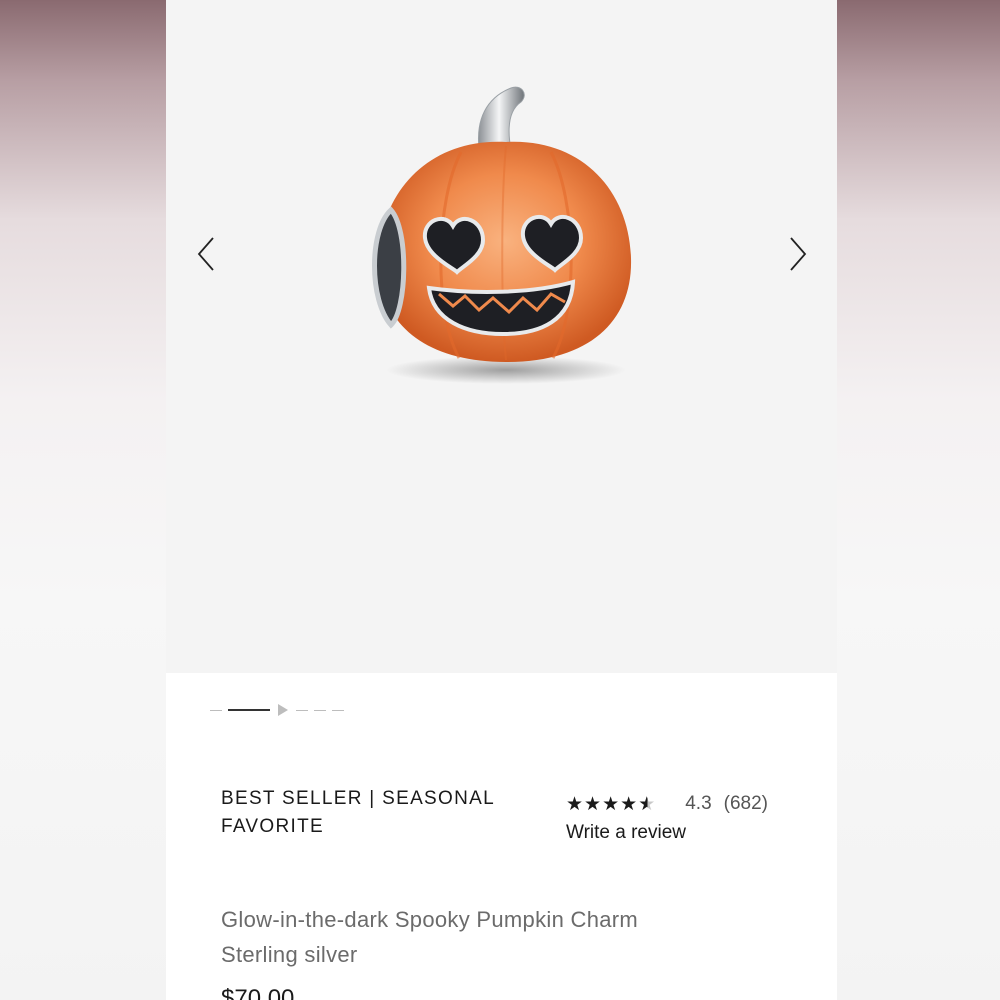 The height and width of the screenshot is (1000, 1000). What do you see at coordinates (647, 804) in the screenshot?
I see `star-partial-icon: ★` at bounding box center [647, 804].